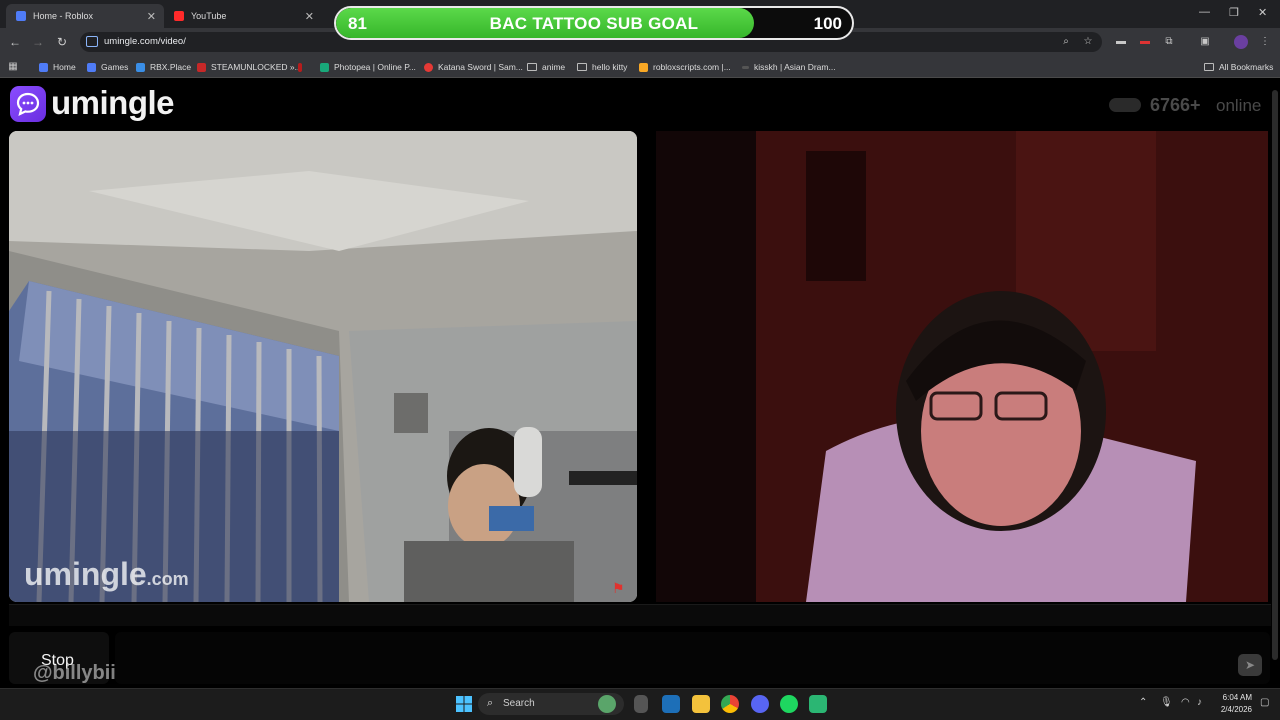 The image size is (1280, 720). What do you see at coordinates (692, 658) in the screenshot?
I see `message-input` at bounding box center [692, 658].